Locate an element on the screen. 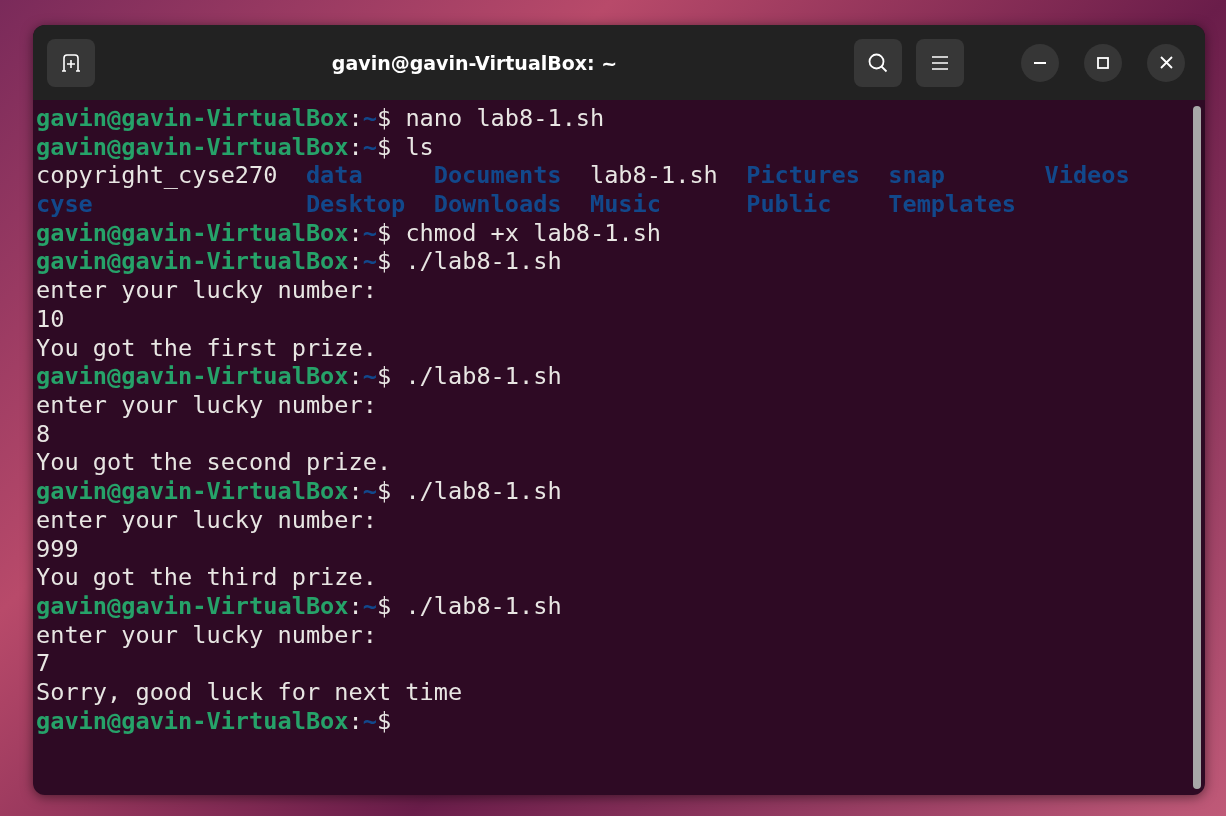  output-line: Sorry, good luck for next time is located at coordinates (250, 692).